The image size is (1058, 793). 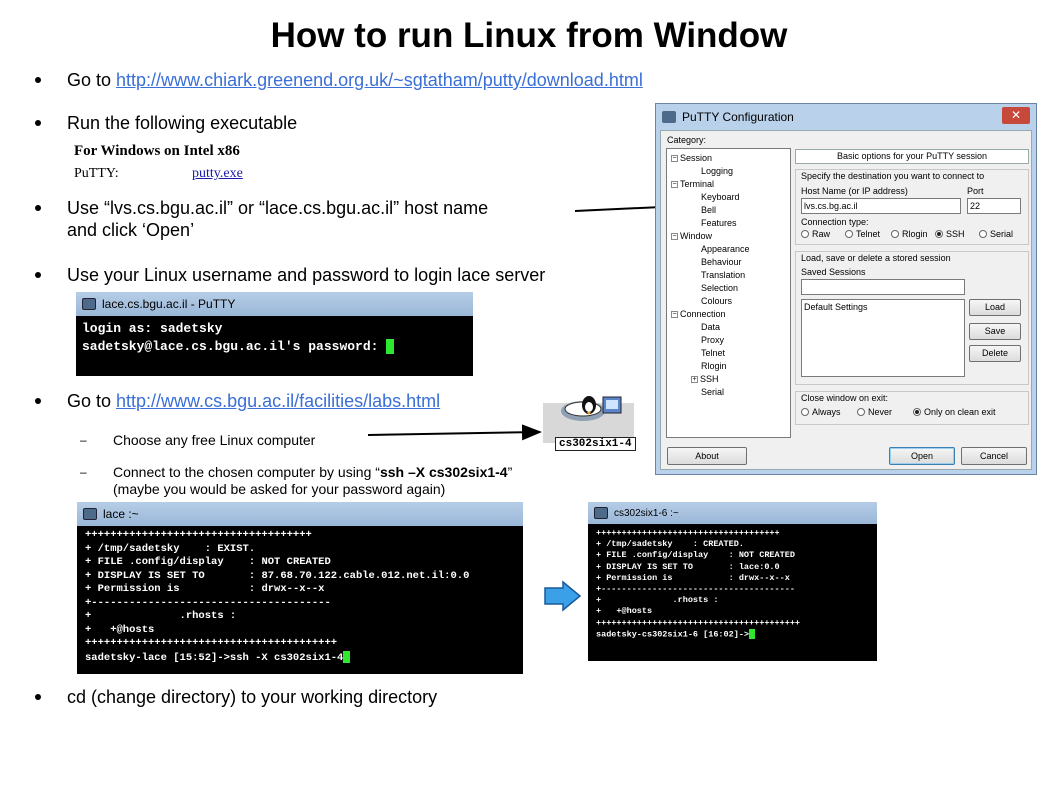 I want to click on radio-ssh: SSH, so click(x=950, y=234).